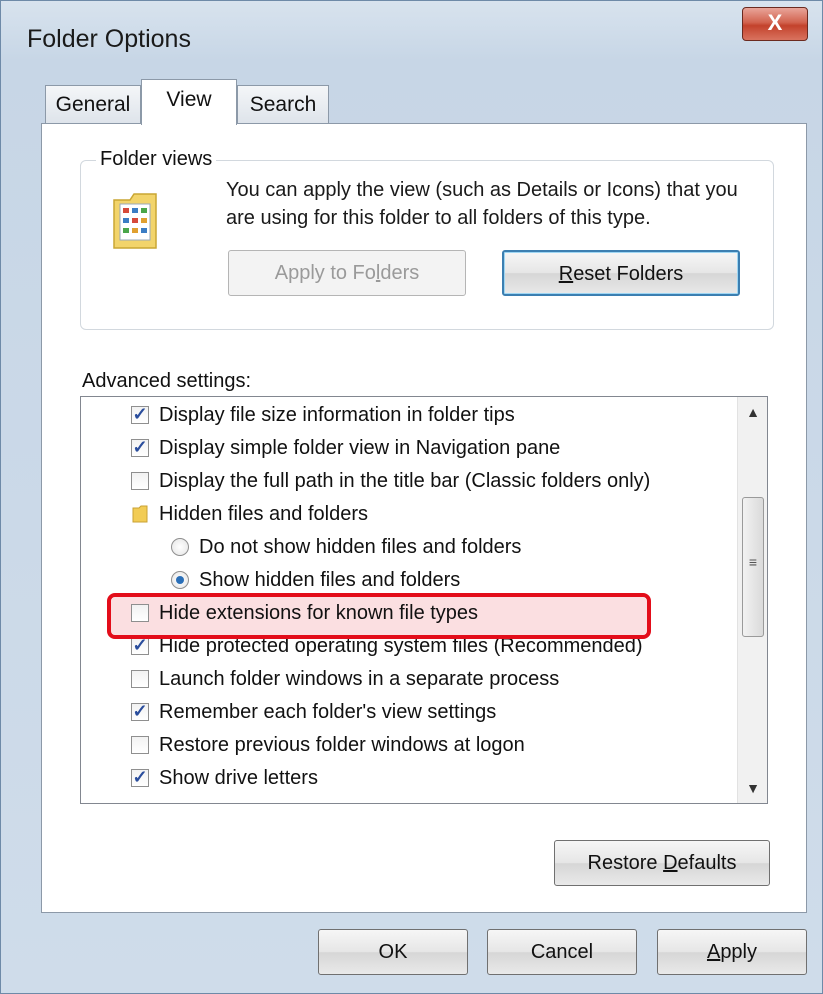  What do you see at coordinates (140, 613) in the screenshot?
I see `checkbox-hide-extensions` at bounding box center [140, 613].